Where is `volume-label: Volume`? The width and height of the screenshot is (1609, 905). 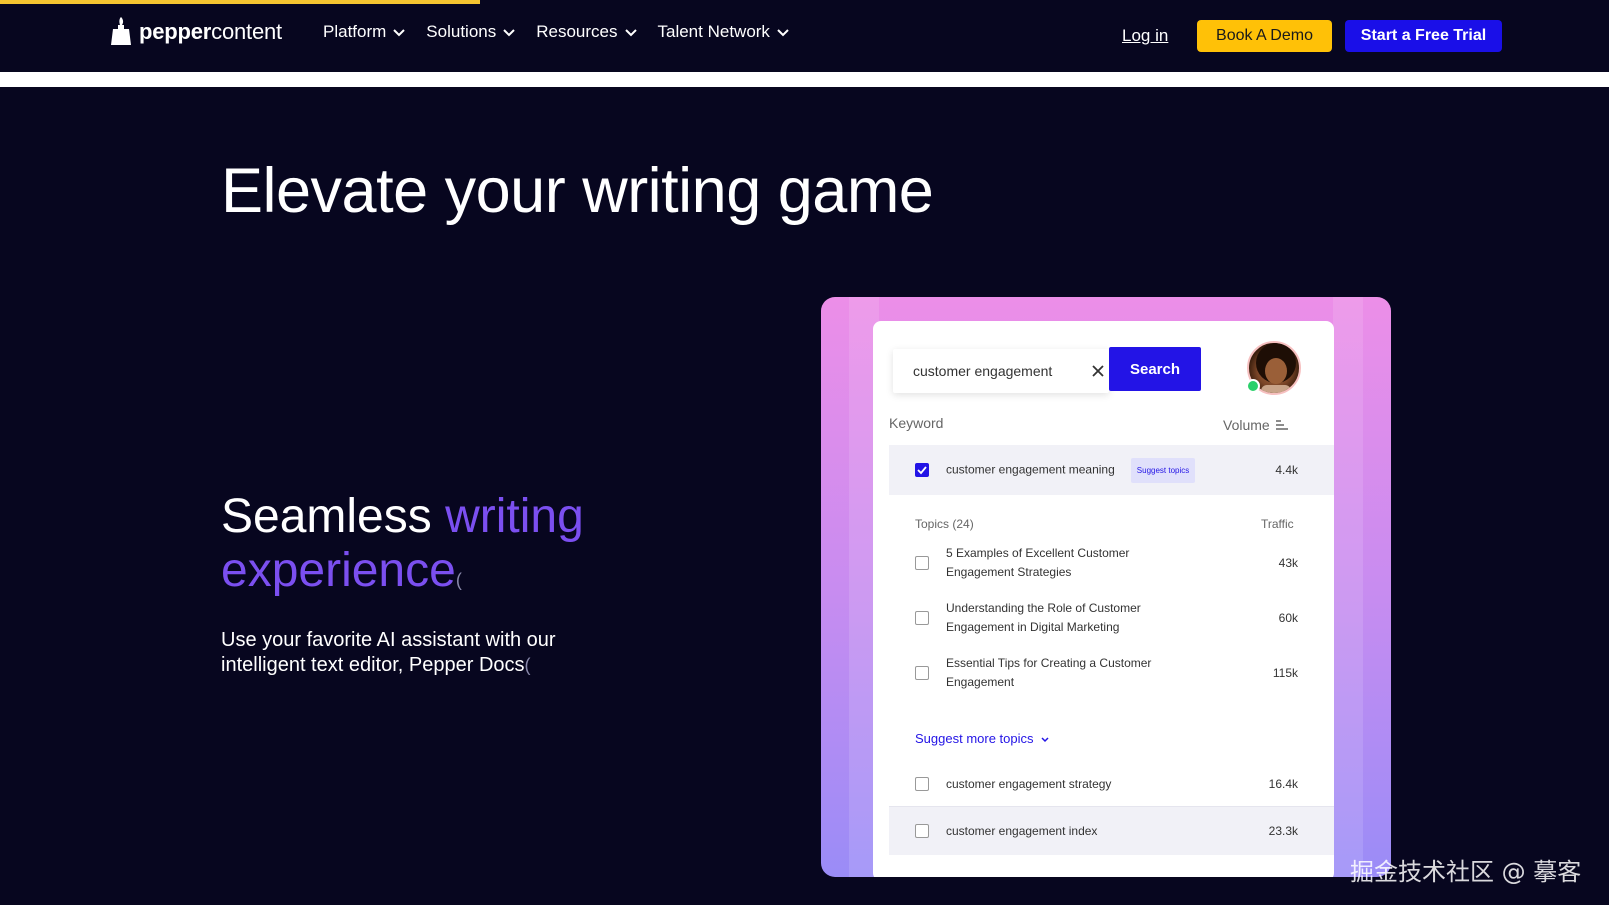 volume-label: Volume is located at coordinates (1246, 425).